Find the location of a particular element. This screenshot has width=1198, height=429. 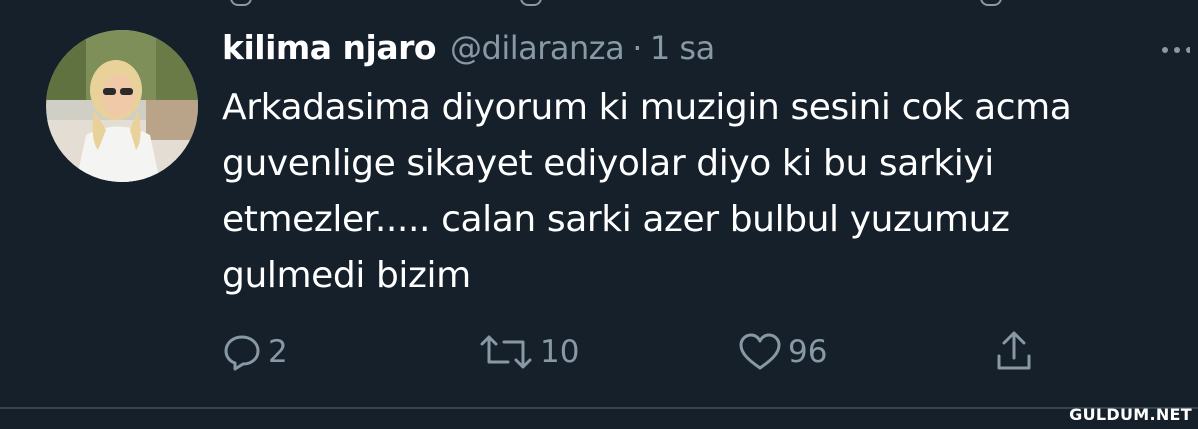

avatar is located at coordinates (122, 106).